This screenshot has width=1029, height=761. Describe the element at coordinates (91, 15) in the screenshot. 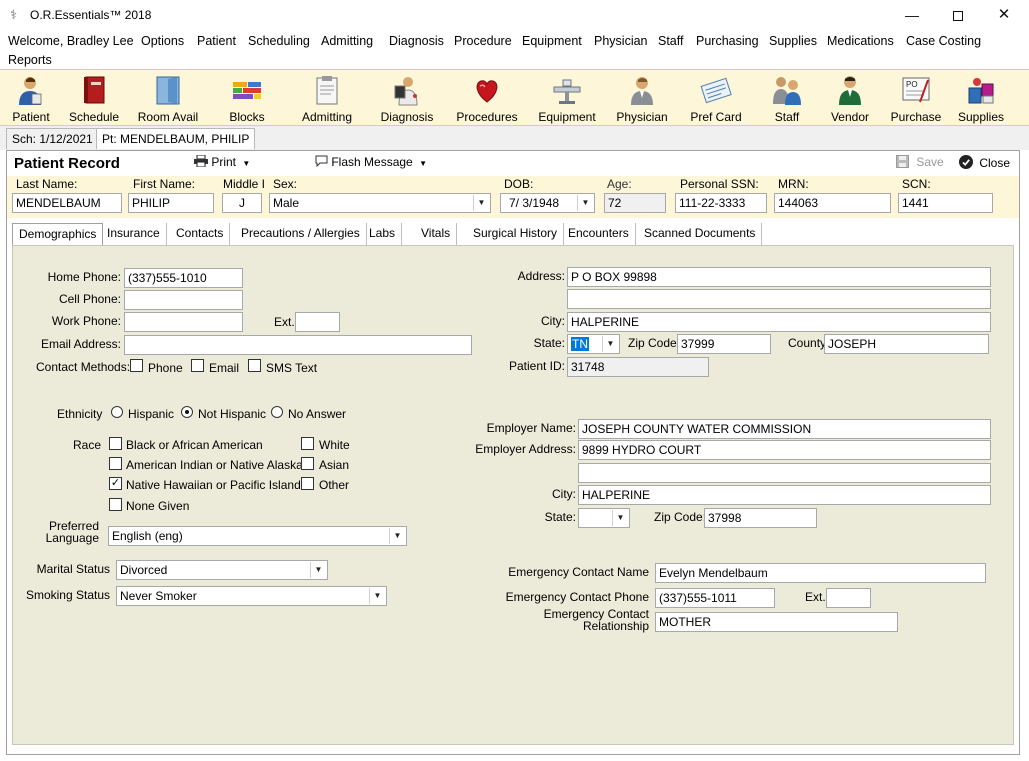

I see `window-title: O.R.Essentials™ 2018` at that location.